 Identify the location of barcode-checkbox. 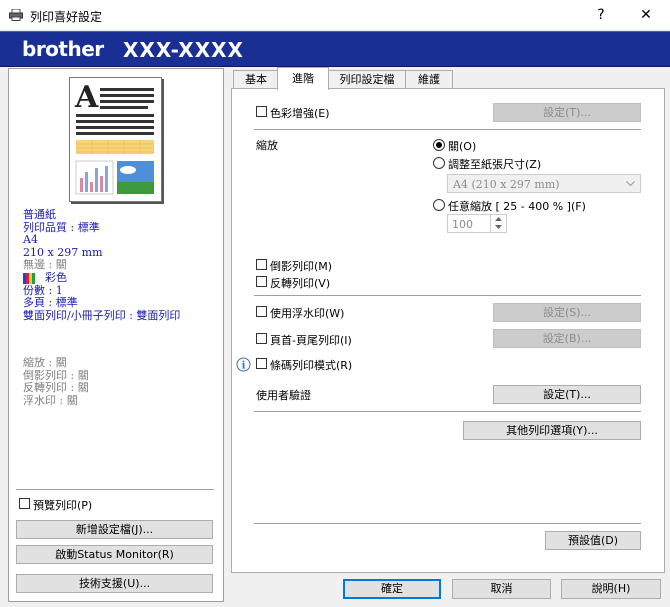
(261, 363).